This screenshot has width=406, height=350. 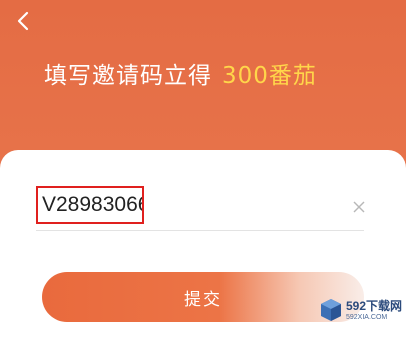 I want to click on back-button, so click(x=23, y=21).